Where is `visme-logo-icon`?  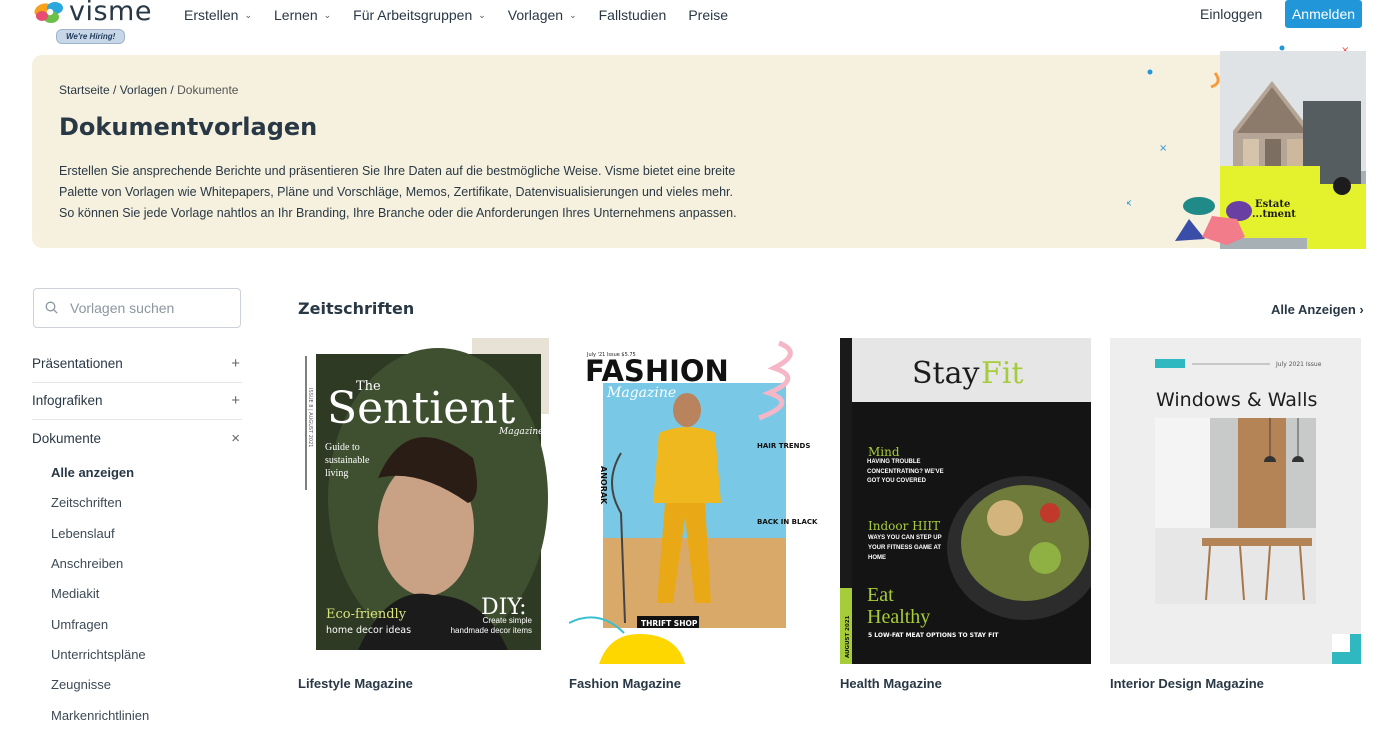 visme-logo-icon is located at coordinates (51, 13).